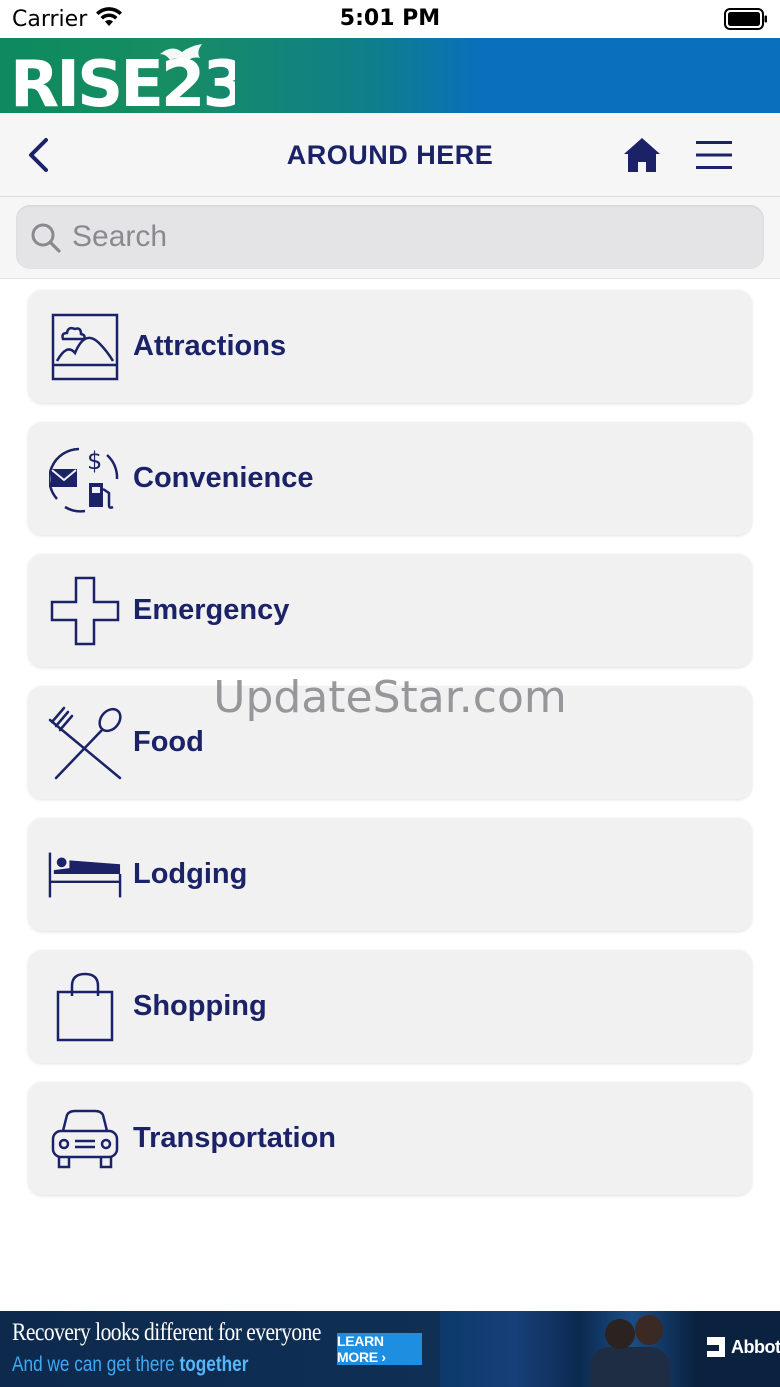 The height and width of the screenshot is (1387, 780). What do you see at coordinates (85, 347) in the screenshot?
I see `landscape-picture-icon` at bounding box center [85, 347].